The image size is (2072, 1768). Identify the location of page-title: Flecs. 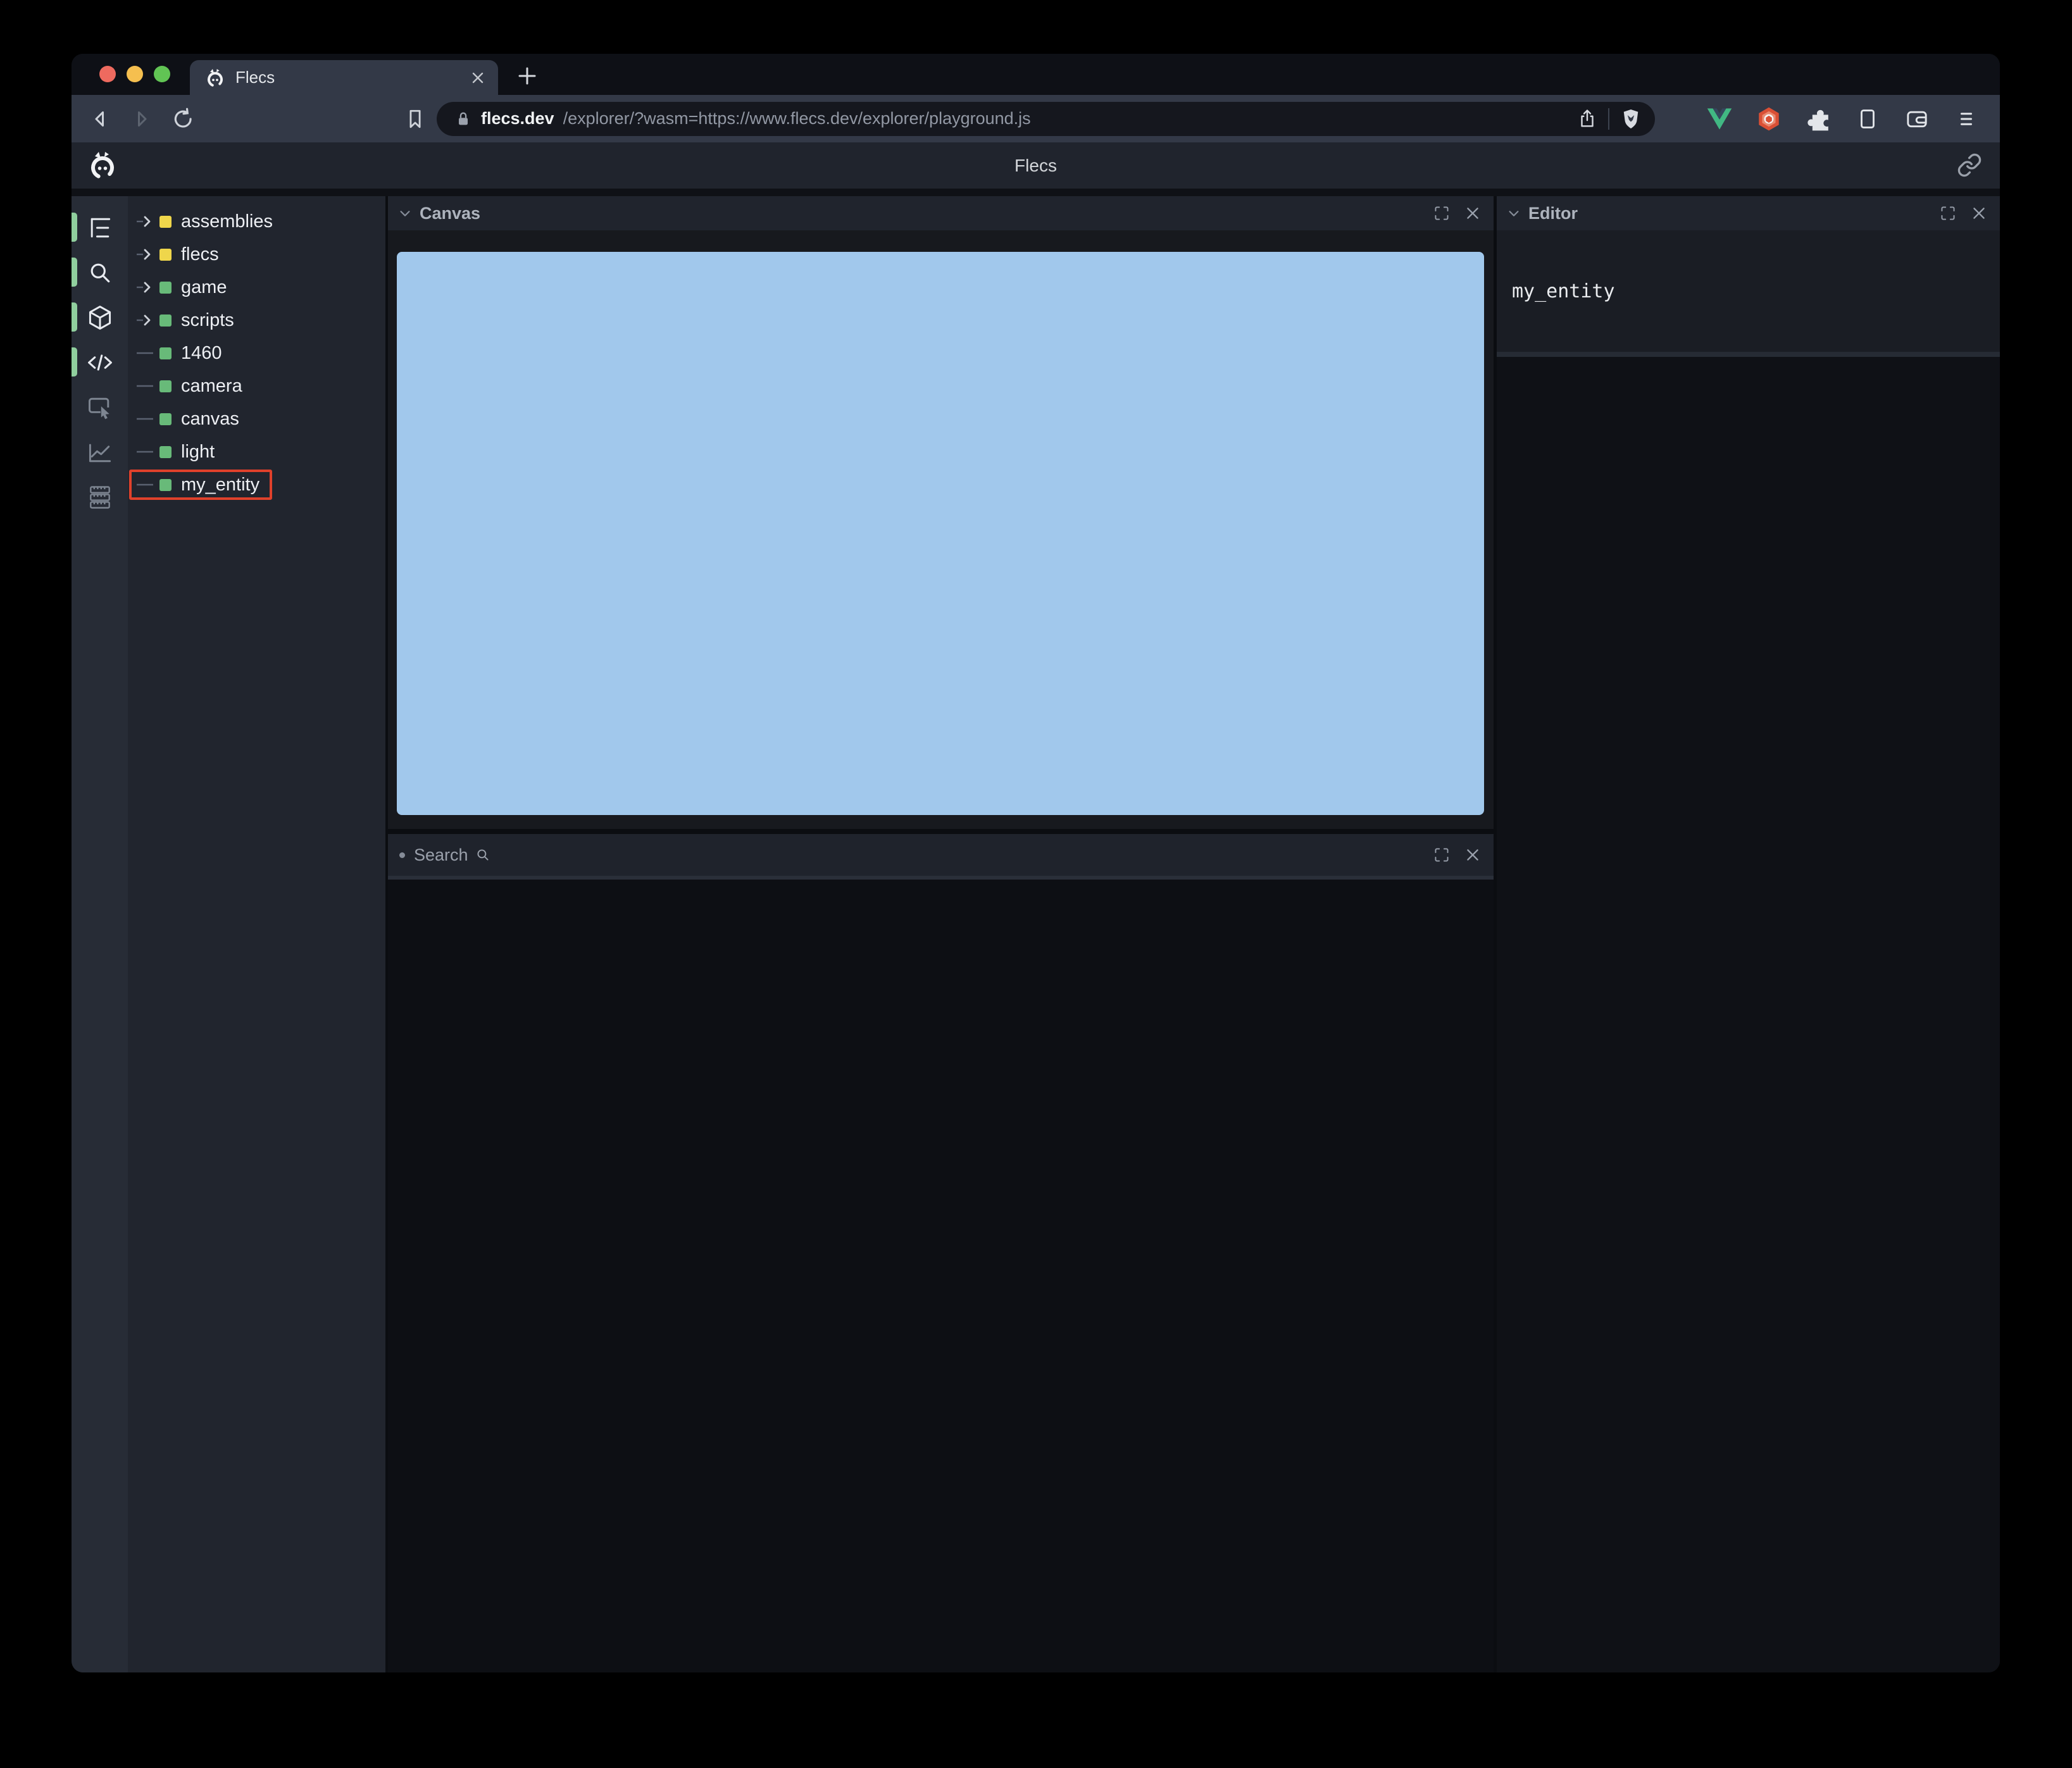
(1035, 165).